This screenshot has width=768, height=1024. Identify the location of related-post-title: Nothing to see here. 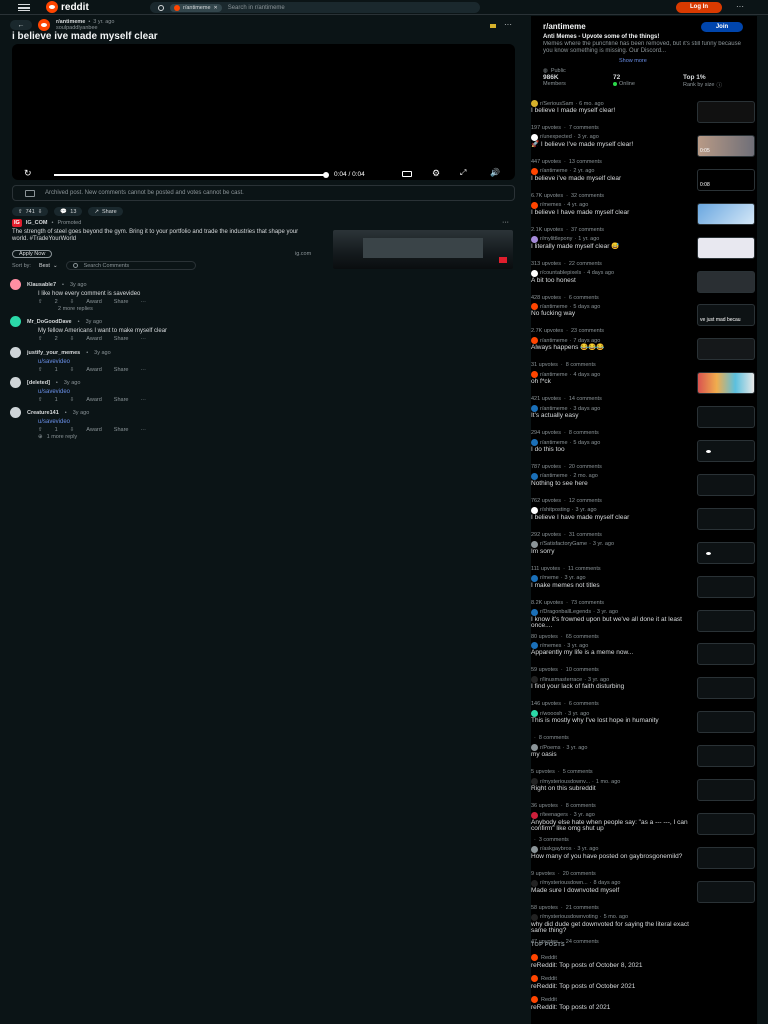
(614, 484).